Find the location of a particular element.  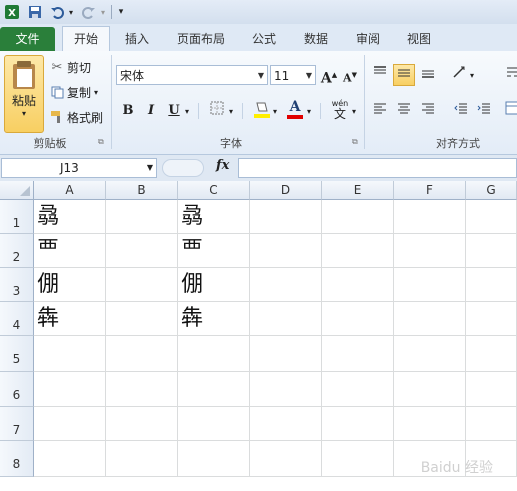

cell-e5 is located at coordinates (358, 354).